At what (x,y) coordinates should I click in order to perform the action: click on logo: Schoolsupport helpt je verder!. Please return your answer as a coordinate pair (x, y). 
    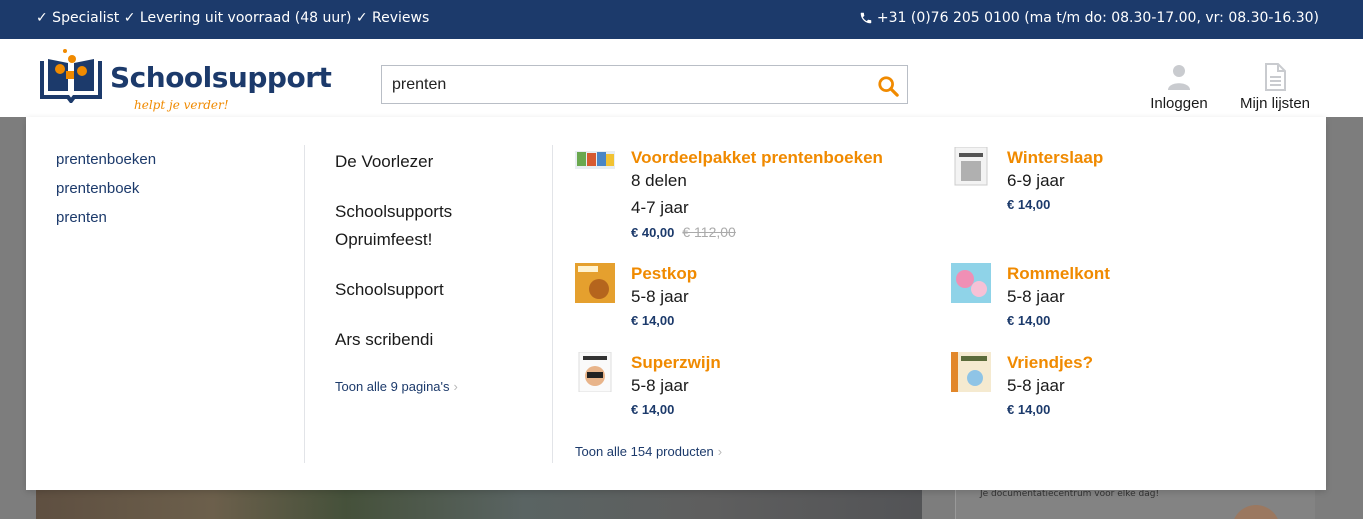
    Looking at the image, I should click on (185, 79).